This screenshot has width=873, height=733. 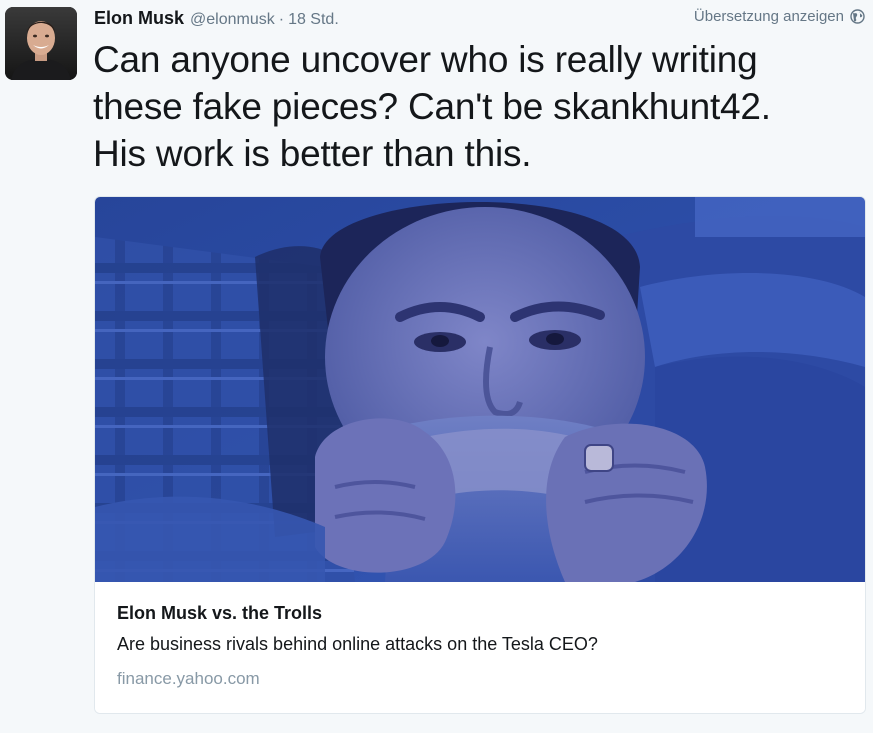 What do you see at coordinates (425, 59) in the screenshot?
I see `tweet-text-line: Can anyone uncover who is really writing` at bounding box center [425, 59].